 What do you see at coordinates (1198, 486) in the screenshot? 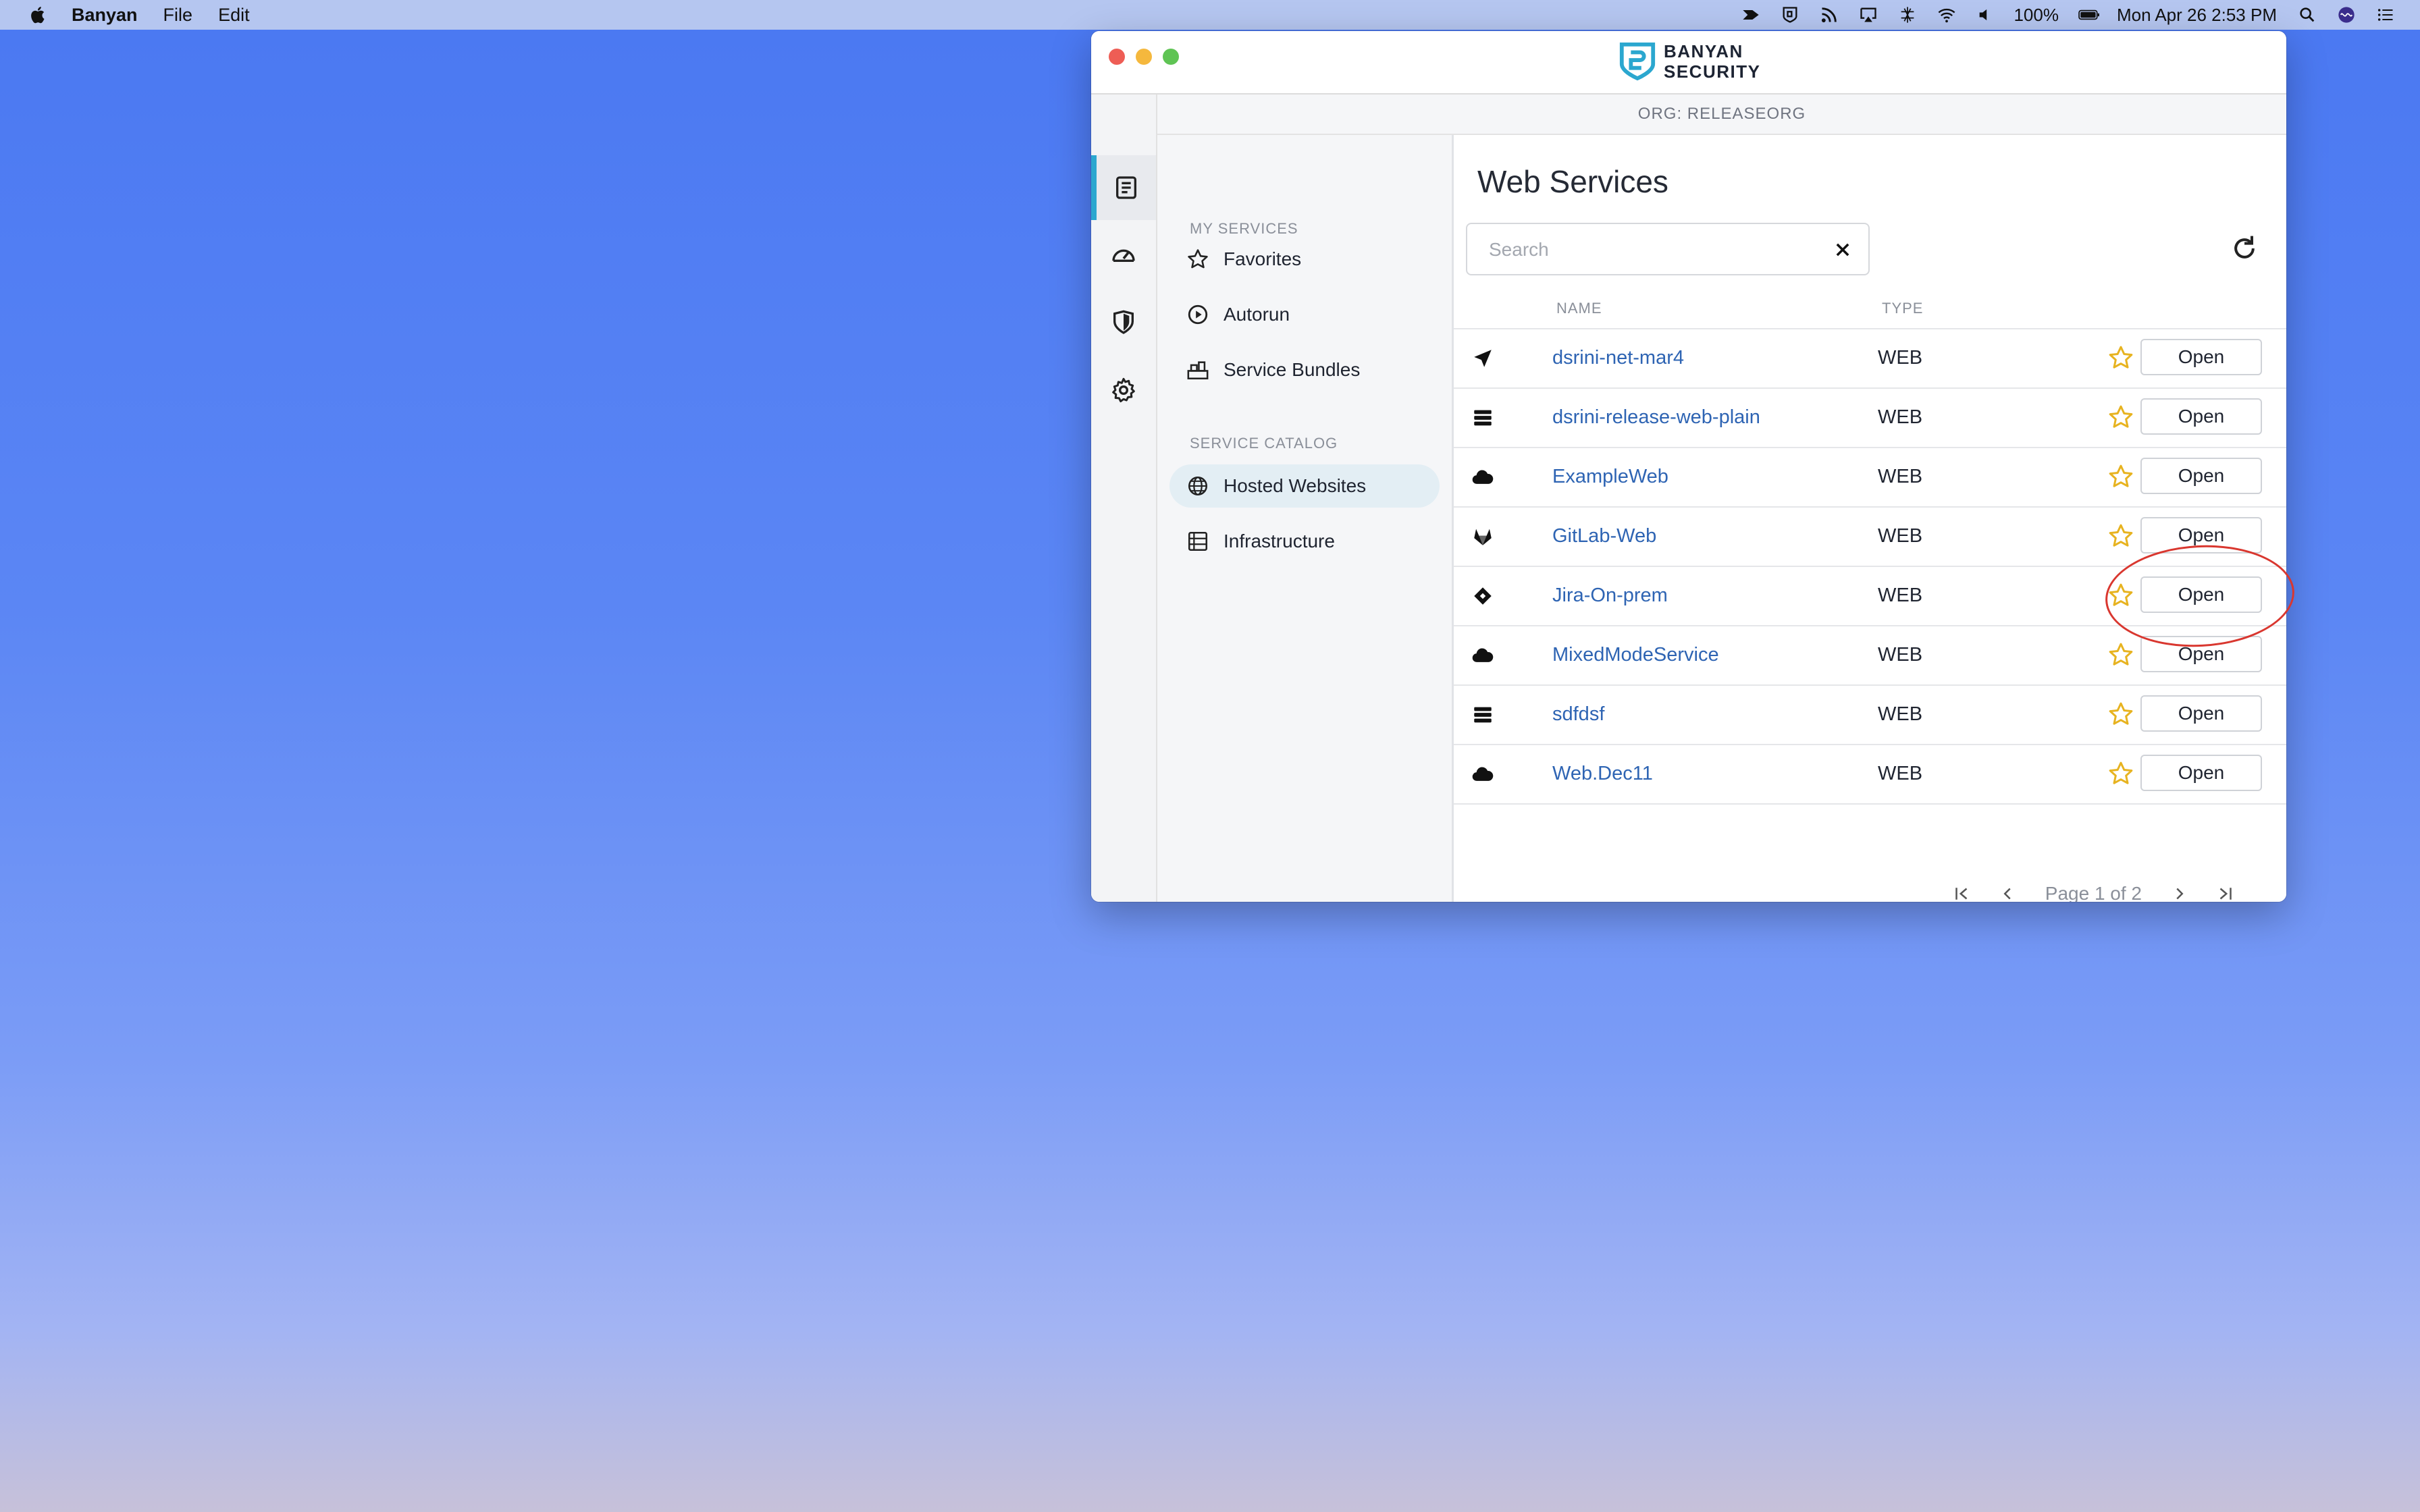
I see `globe-icon` at bounding box center [1198, 486].